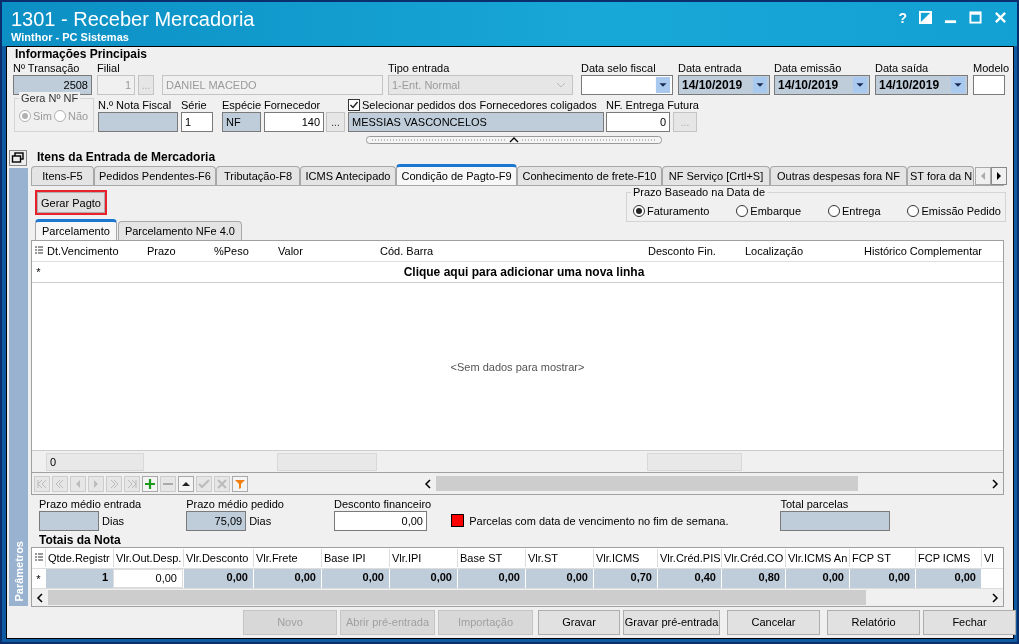 The width and height of the screenshot is (1019, 644). I want to click on tab: ICMS Antecipado, so click(348, 175).